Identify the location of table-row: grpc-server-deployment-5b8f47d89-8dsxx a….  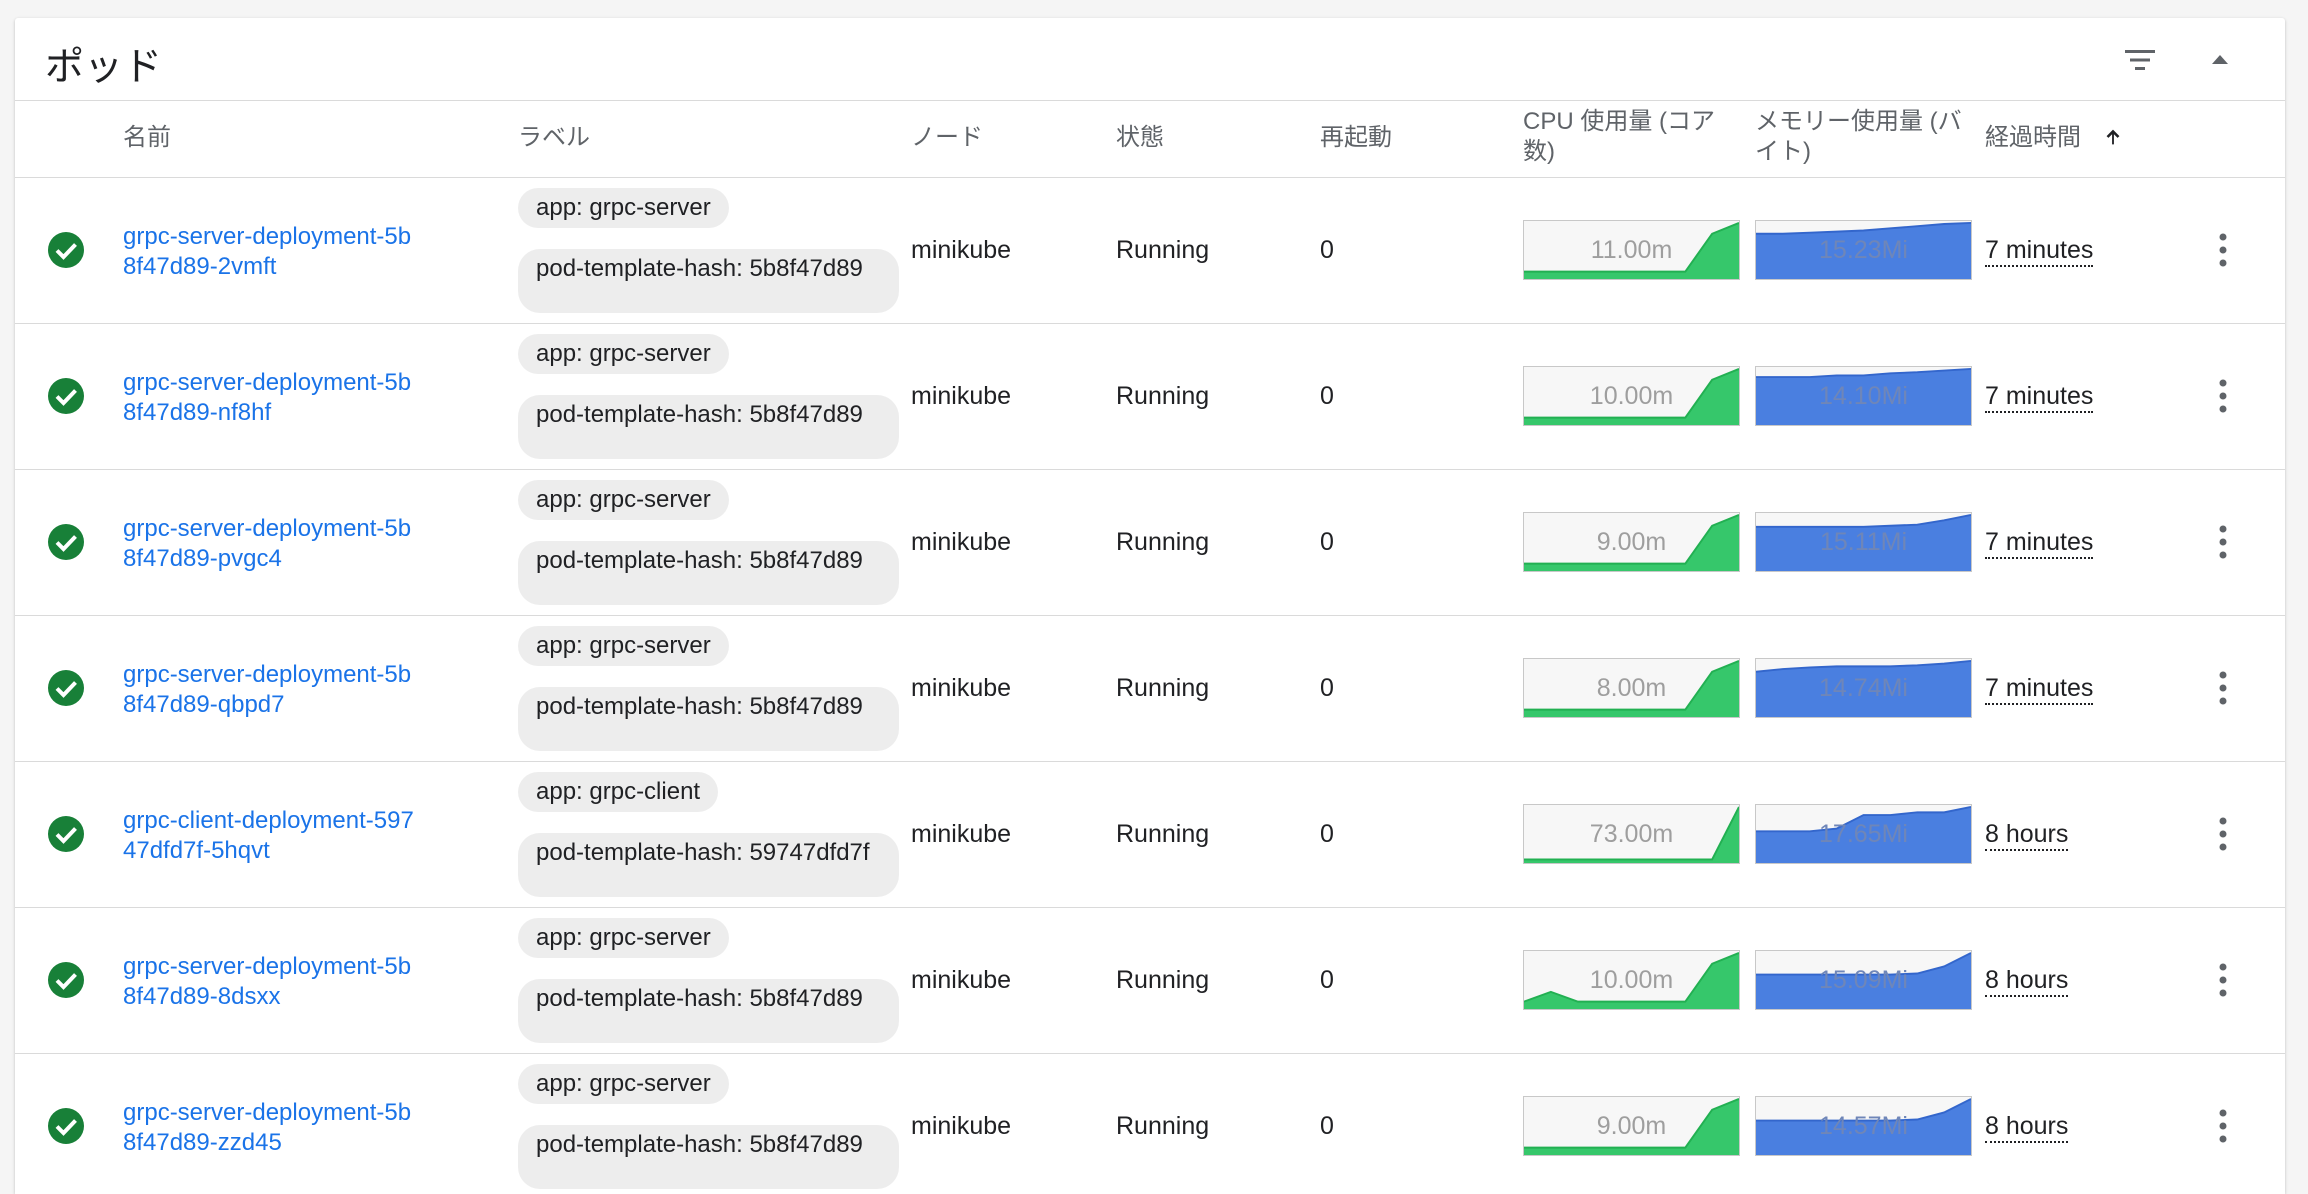
(1150, 981).